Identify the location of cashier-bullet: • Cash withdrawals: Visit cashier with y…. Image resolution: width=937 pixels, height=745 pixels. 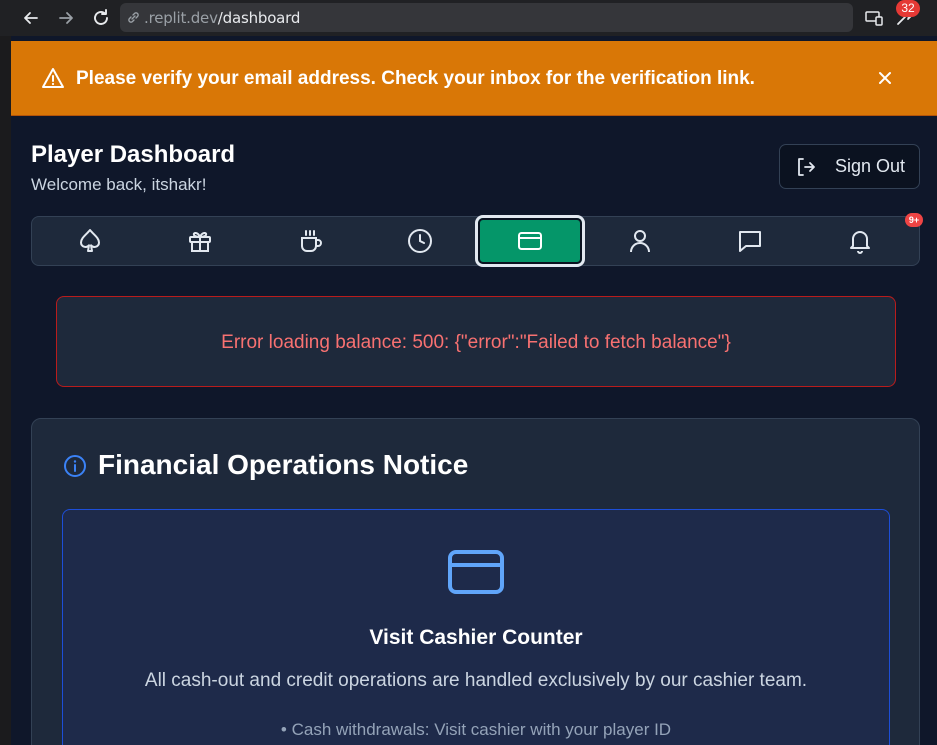
(476, 729).